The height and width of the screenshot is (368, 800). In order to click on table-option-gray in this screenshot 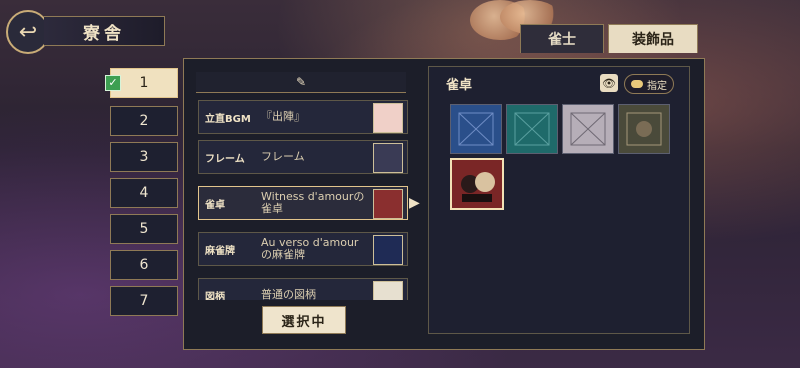, I will do `click(588, 129)`.